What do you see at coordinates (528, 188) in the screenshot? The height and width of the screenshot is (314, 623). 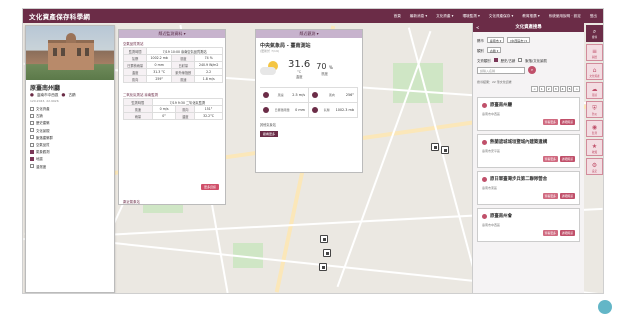 I see `result-card: 原日軍臺灣步兵第二聯隊營舍 臺南市東區 查看更多 詳細資訊` at bounding box center [528, 188].